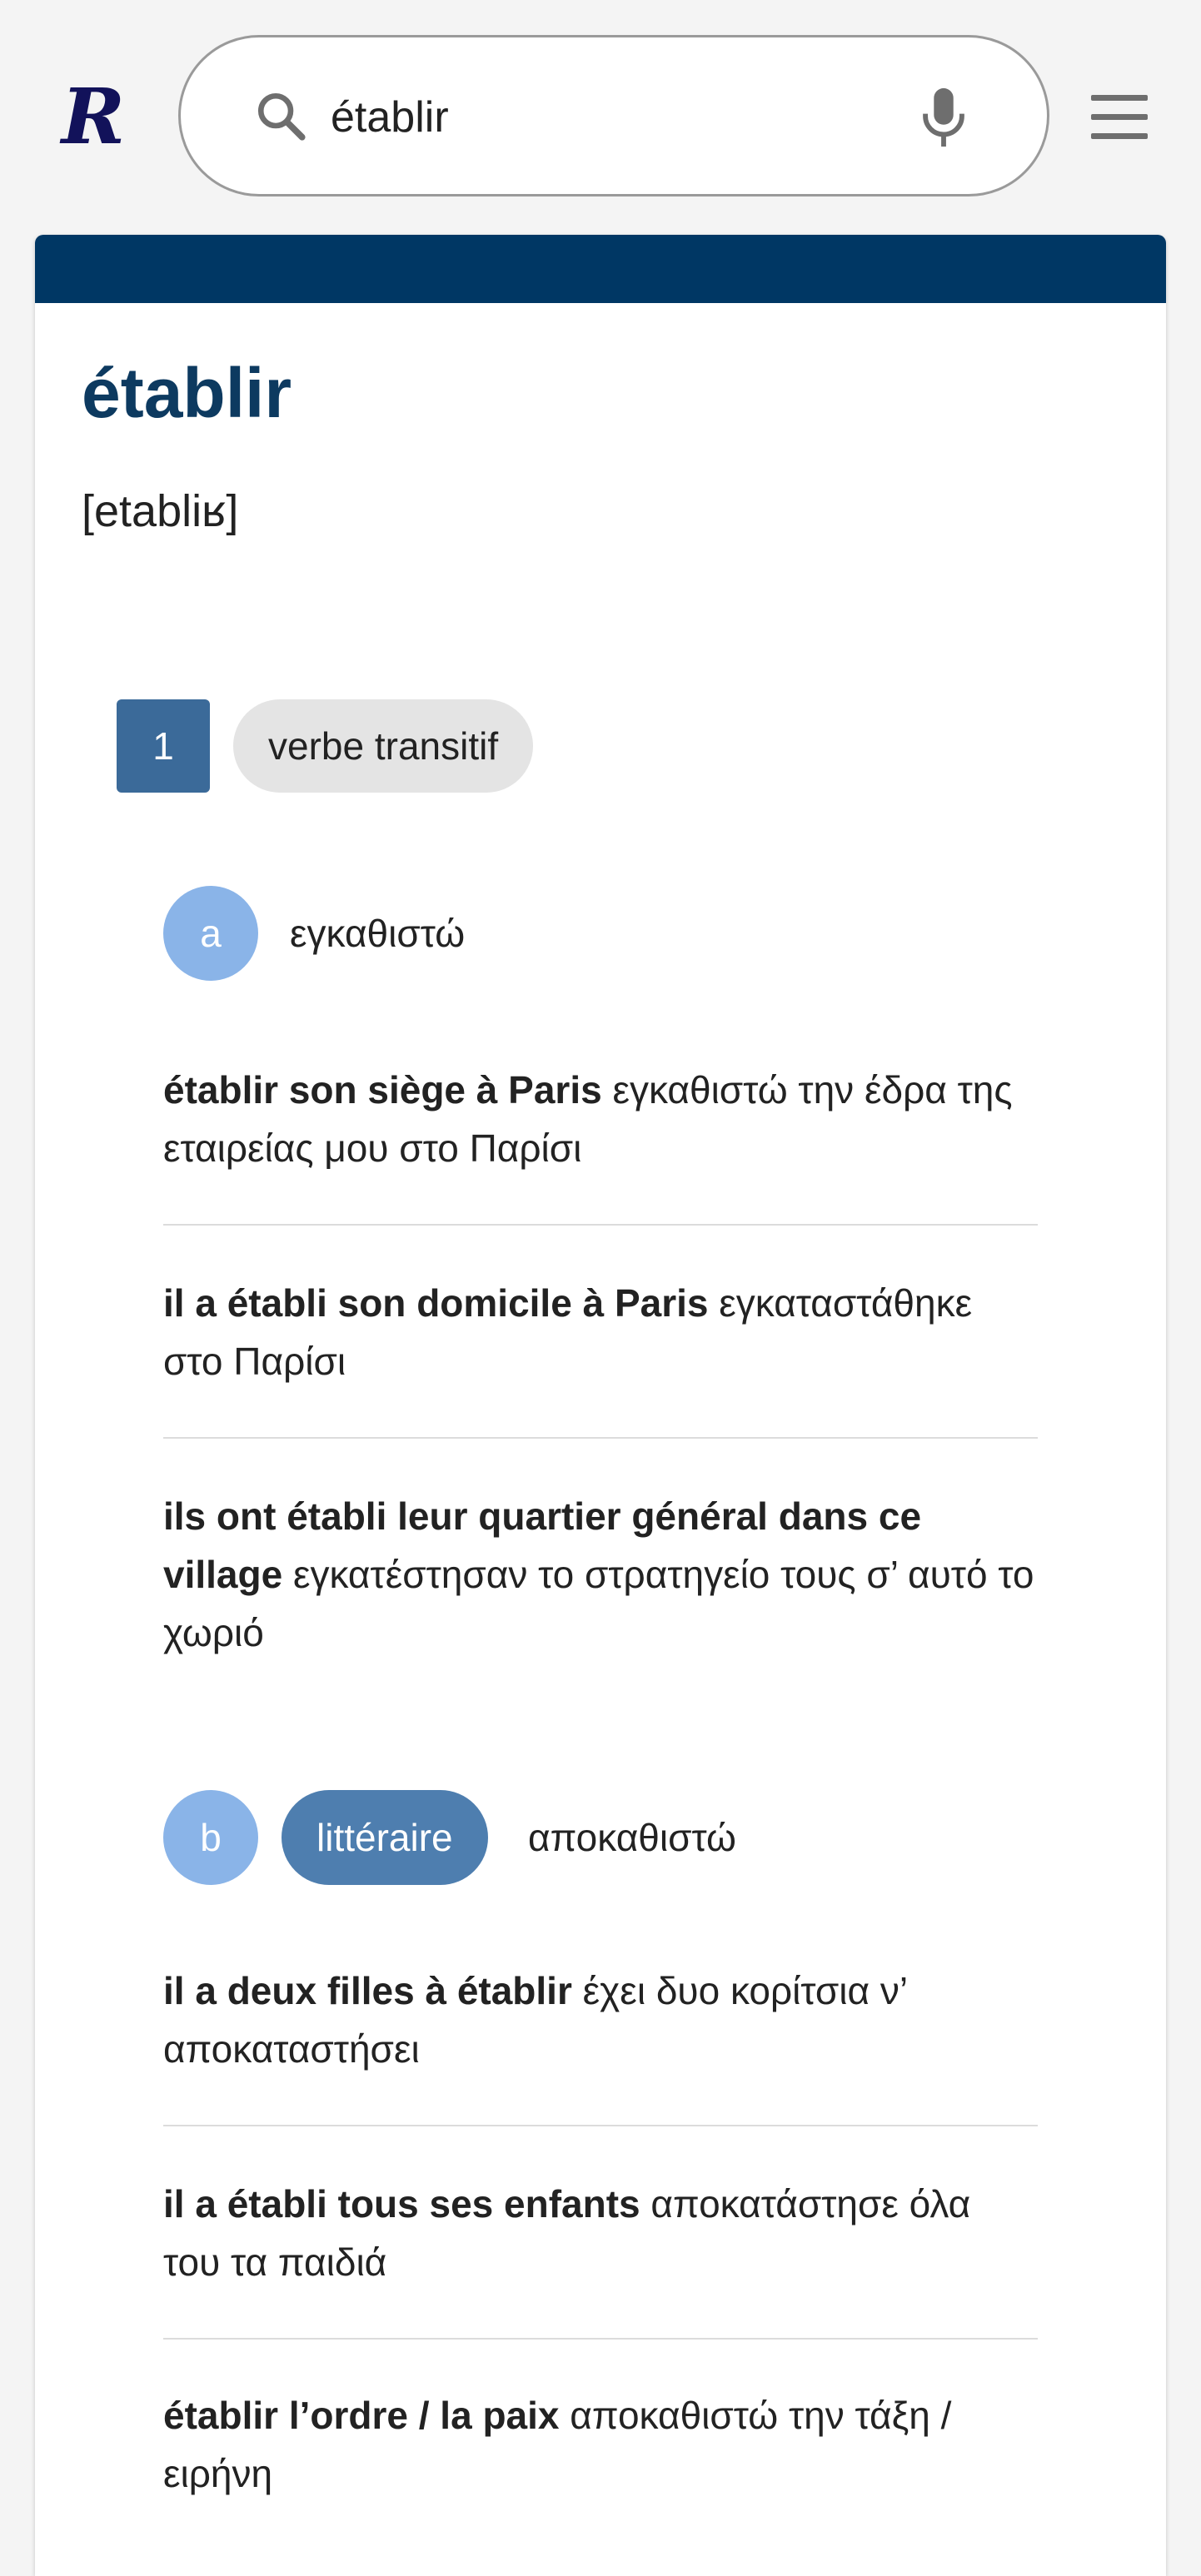 The width and height of the screenshot is (1201, 2576). I want to click on site-logo: R, so click(93, 117).